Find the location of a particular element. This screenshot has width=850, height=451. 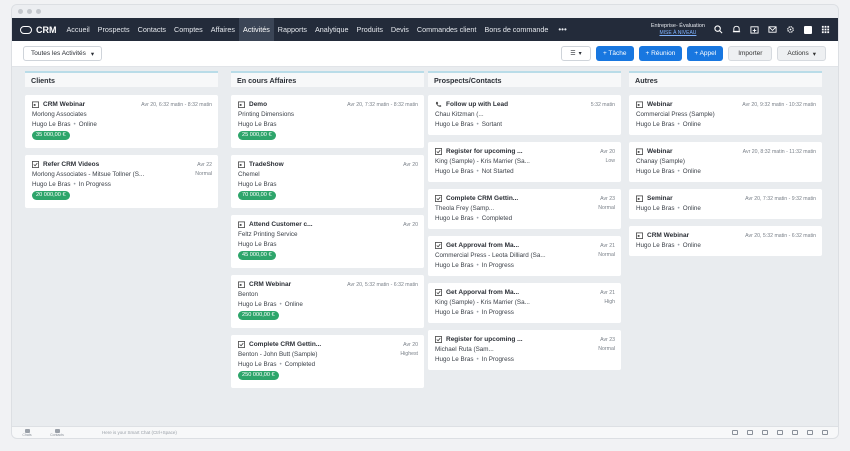

nav-tab-activit-s: Activités is located at coordinates (256, 29).